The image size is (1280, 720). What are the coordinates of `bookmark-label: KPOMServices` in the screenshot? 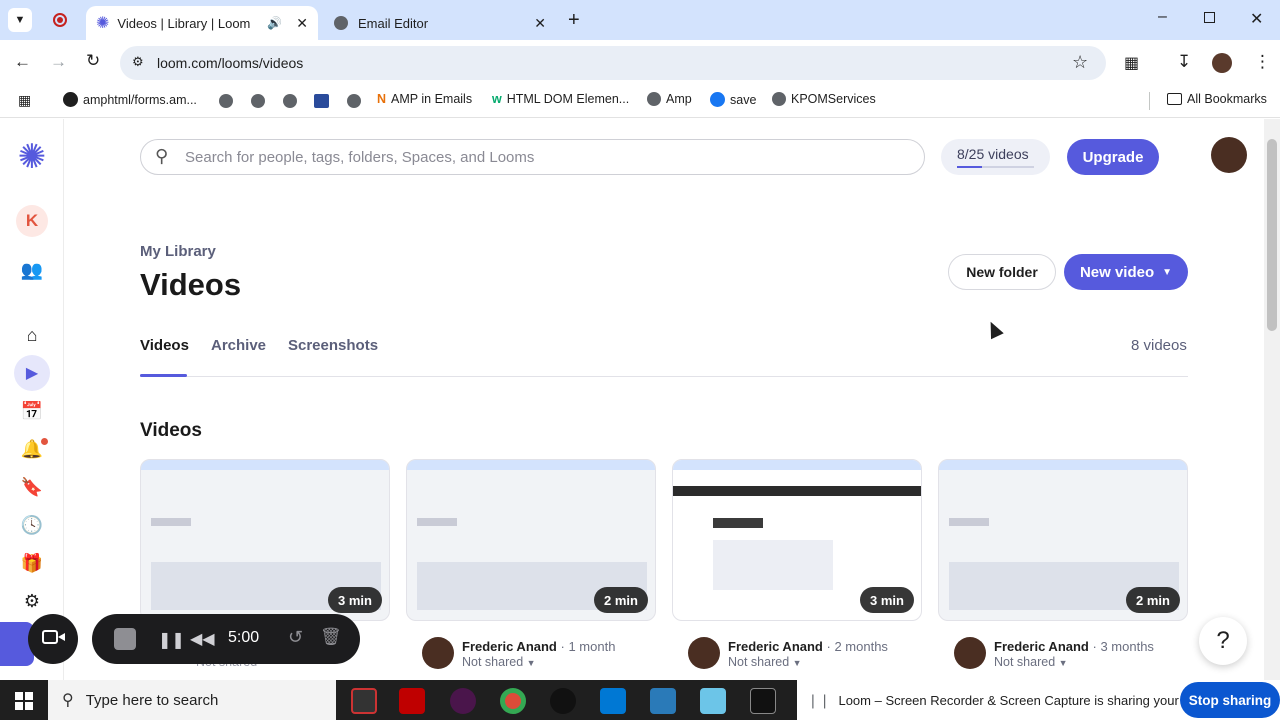 It's located at (833, 99).